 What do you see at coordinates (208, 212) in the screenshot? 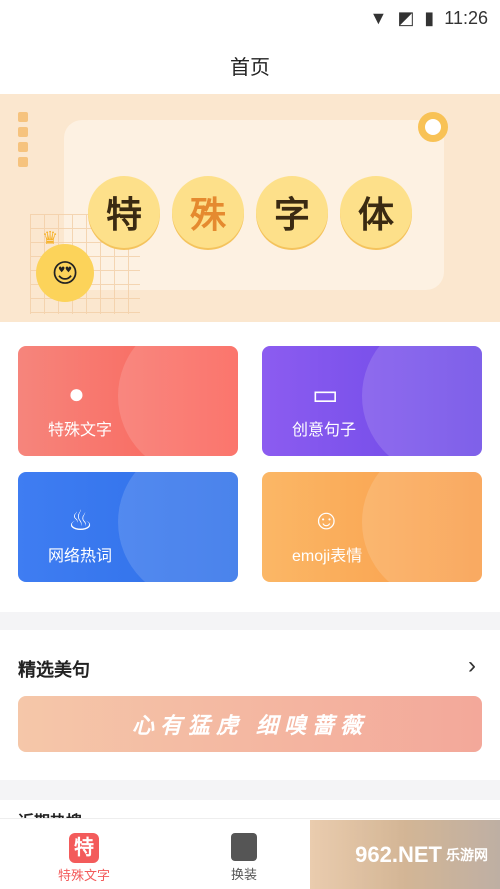
I see `banner-char: 殊` at bounding box center [208, 212].